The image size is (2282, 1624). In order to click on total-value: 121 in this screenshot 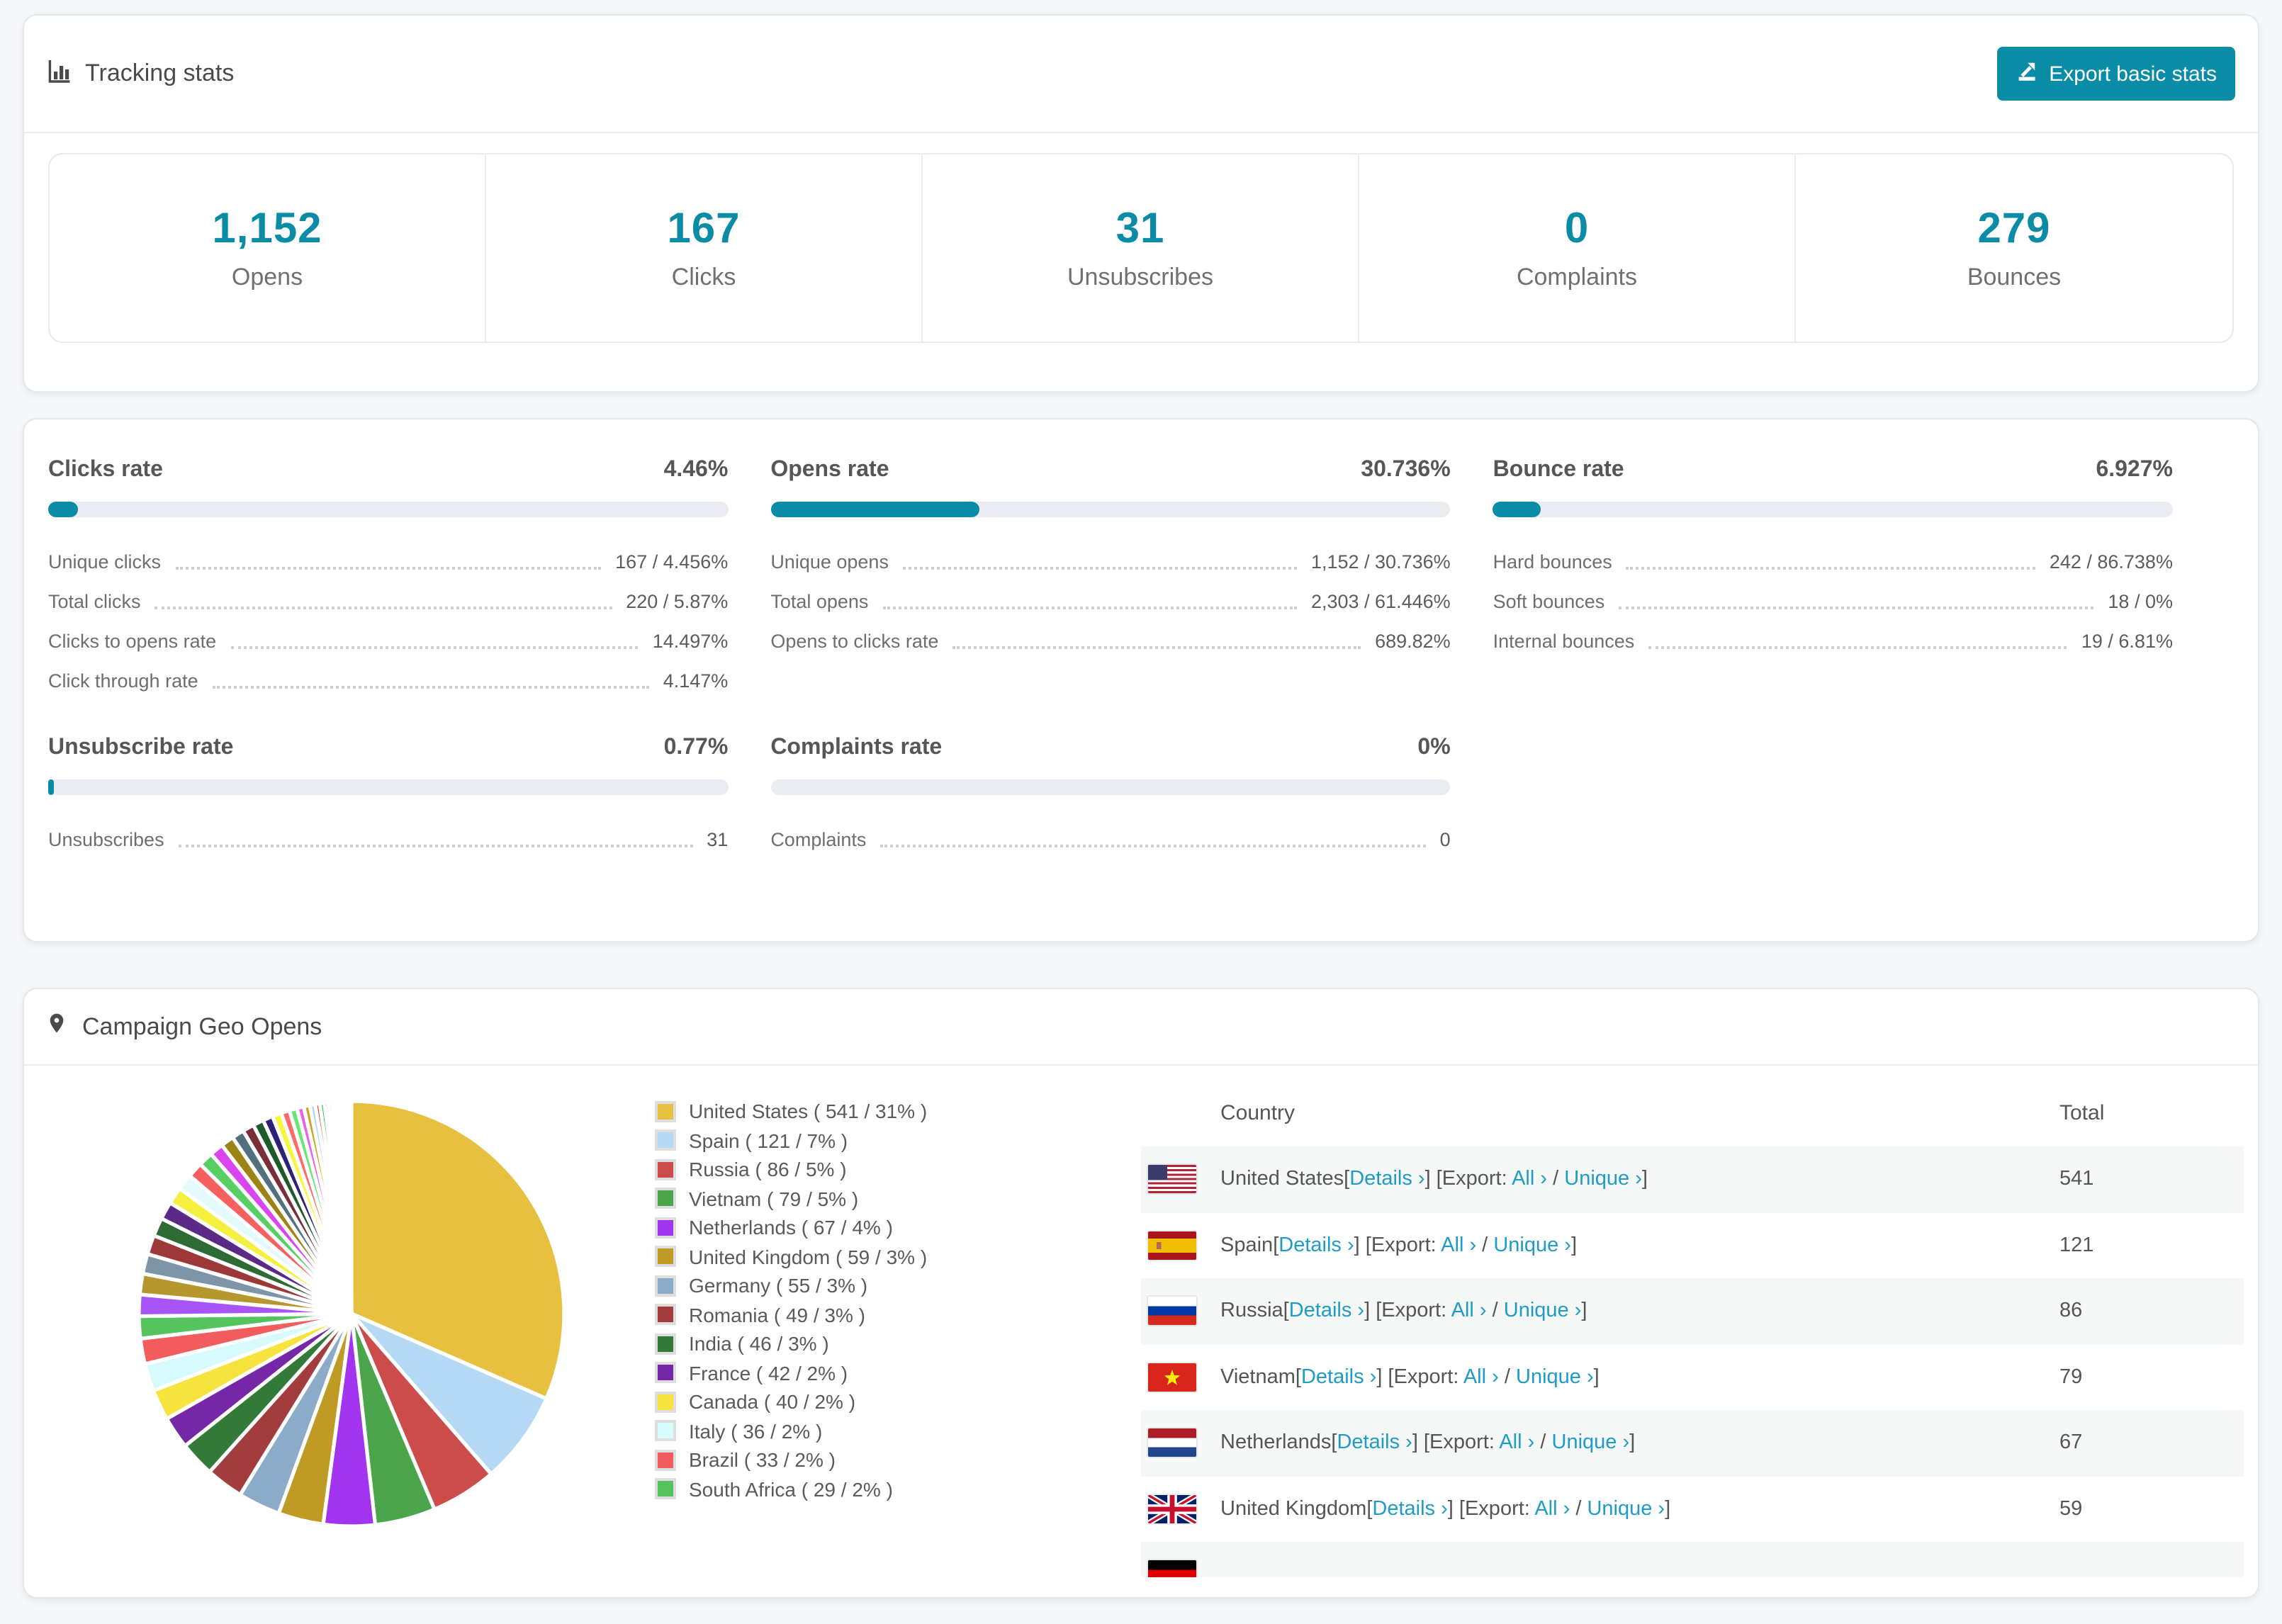, I will do `click(2076, 1246)`.